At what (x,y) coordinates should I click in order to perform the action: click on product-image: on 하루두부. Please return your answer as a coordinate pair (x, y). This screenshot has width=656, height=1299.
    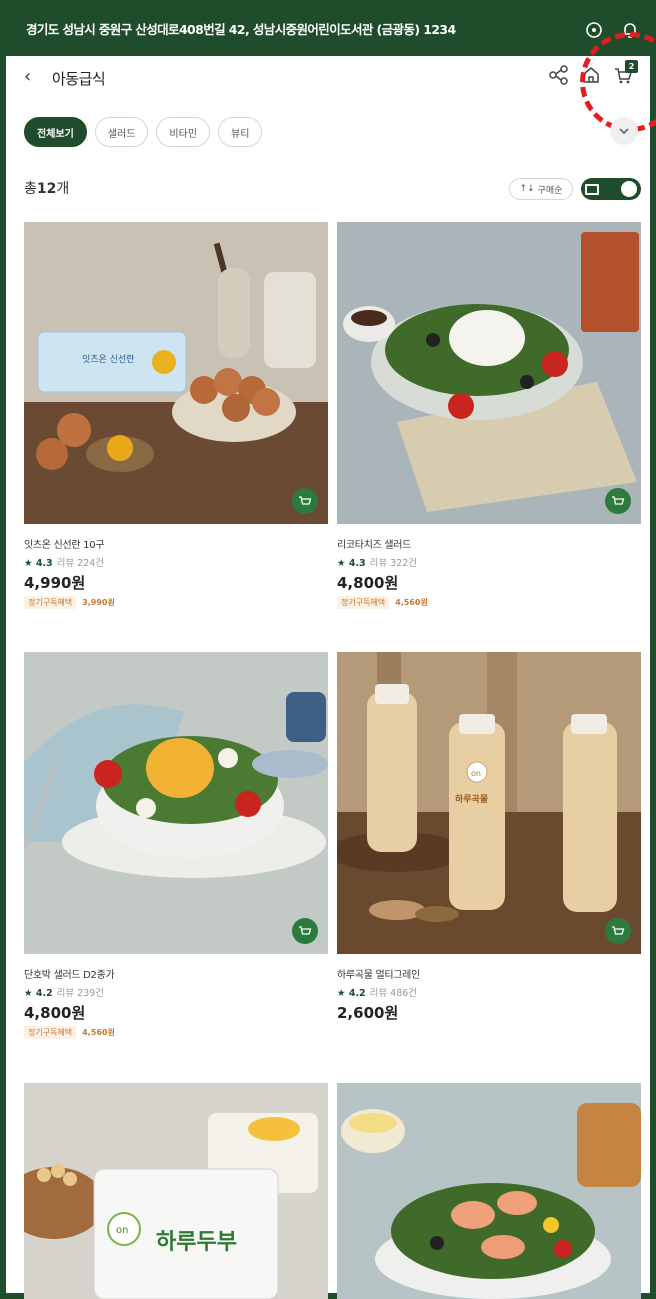
    Looking at the image, I should click on (176, 1191).